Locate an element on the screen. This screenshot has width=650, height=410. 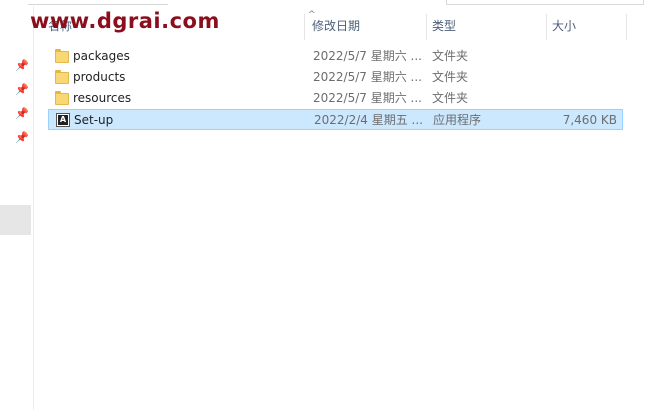
file-name: packages is located at coordinates (101, 56).